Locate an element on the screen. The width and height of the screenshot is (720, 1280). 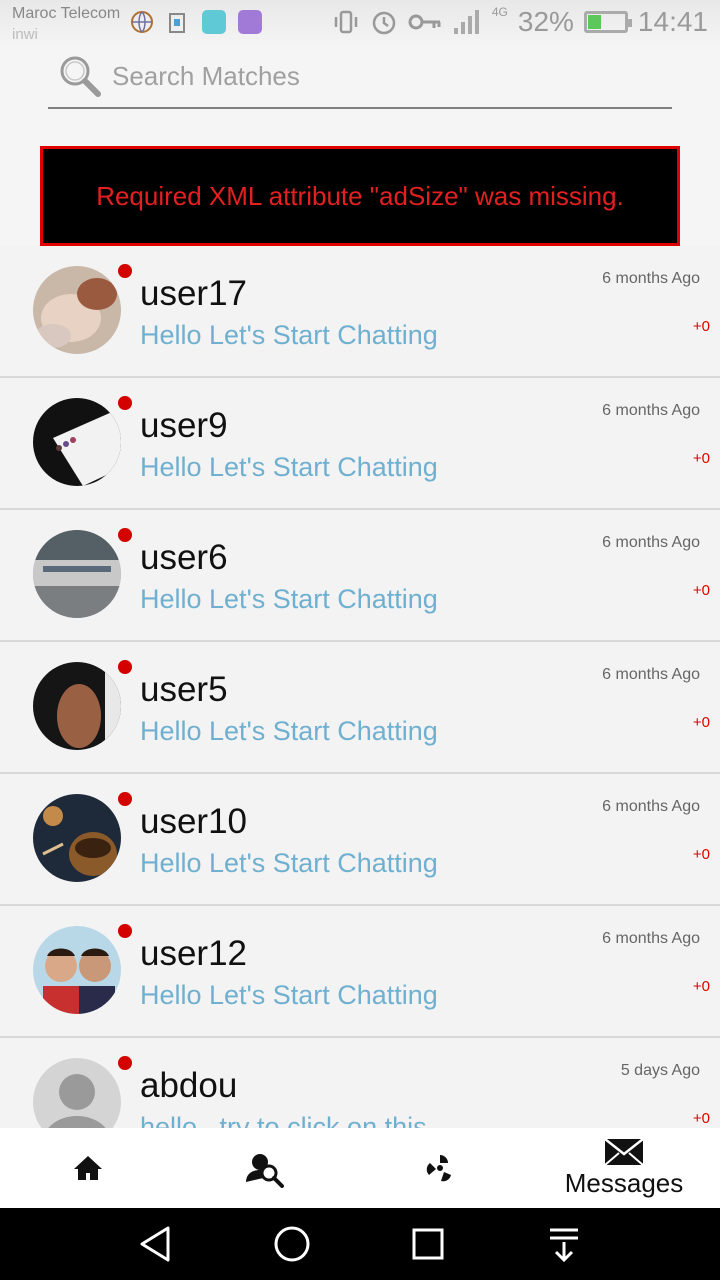
battery-percent: 32% is located at coordinates (545, 21).